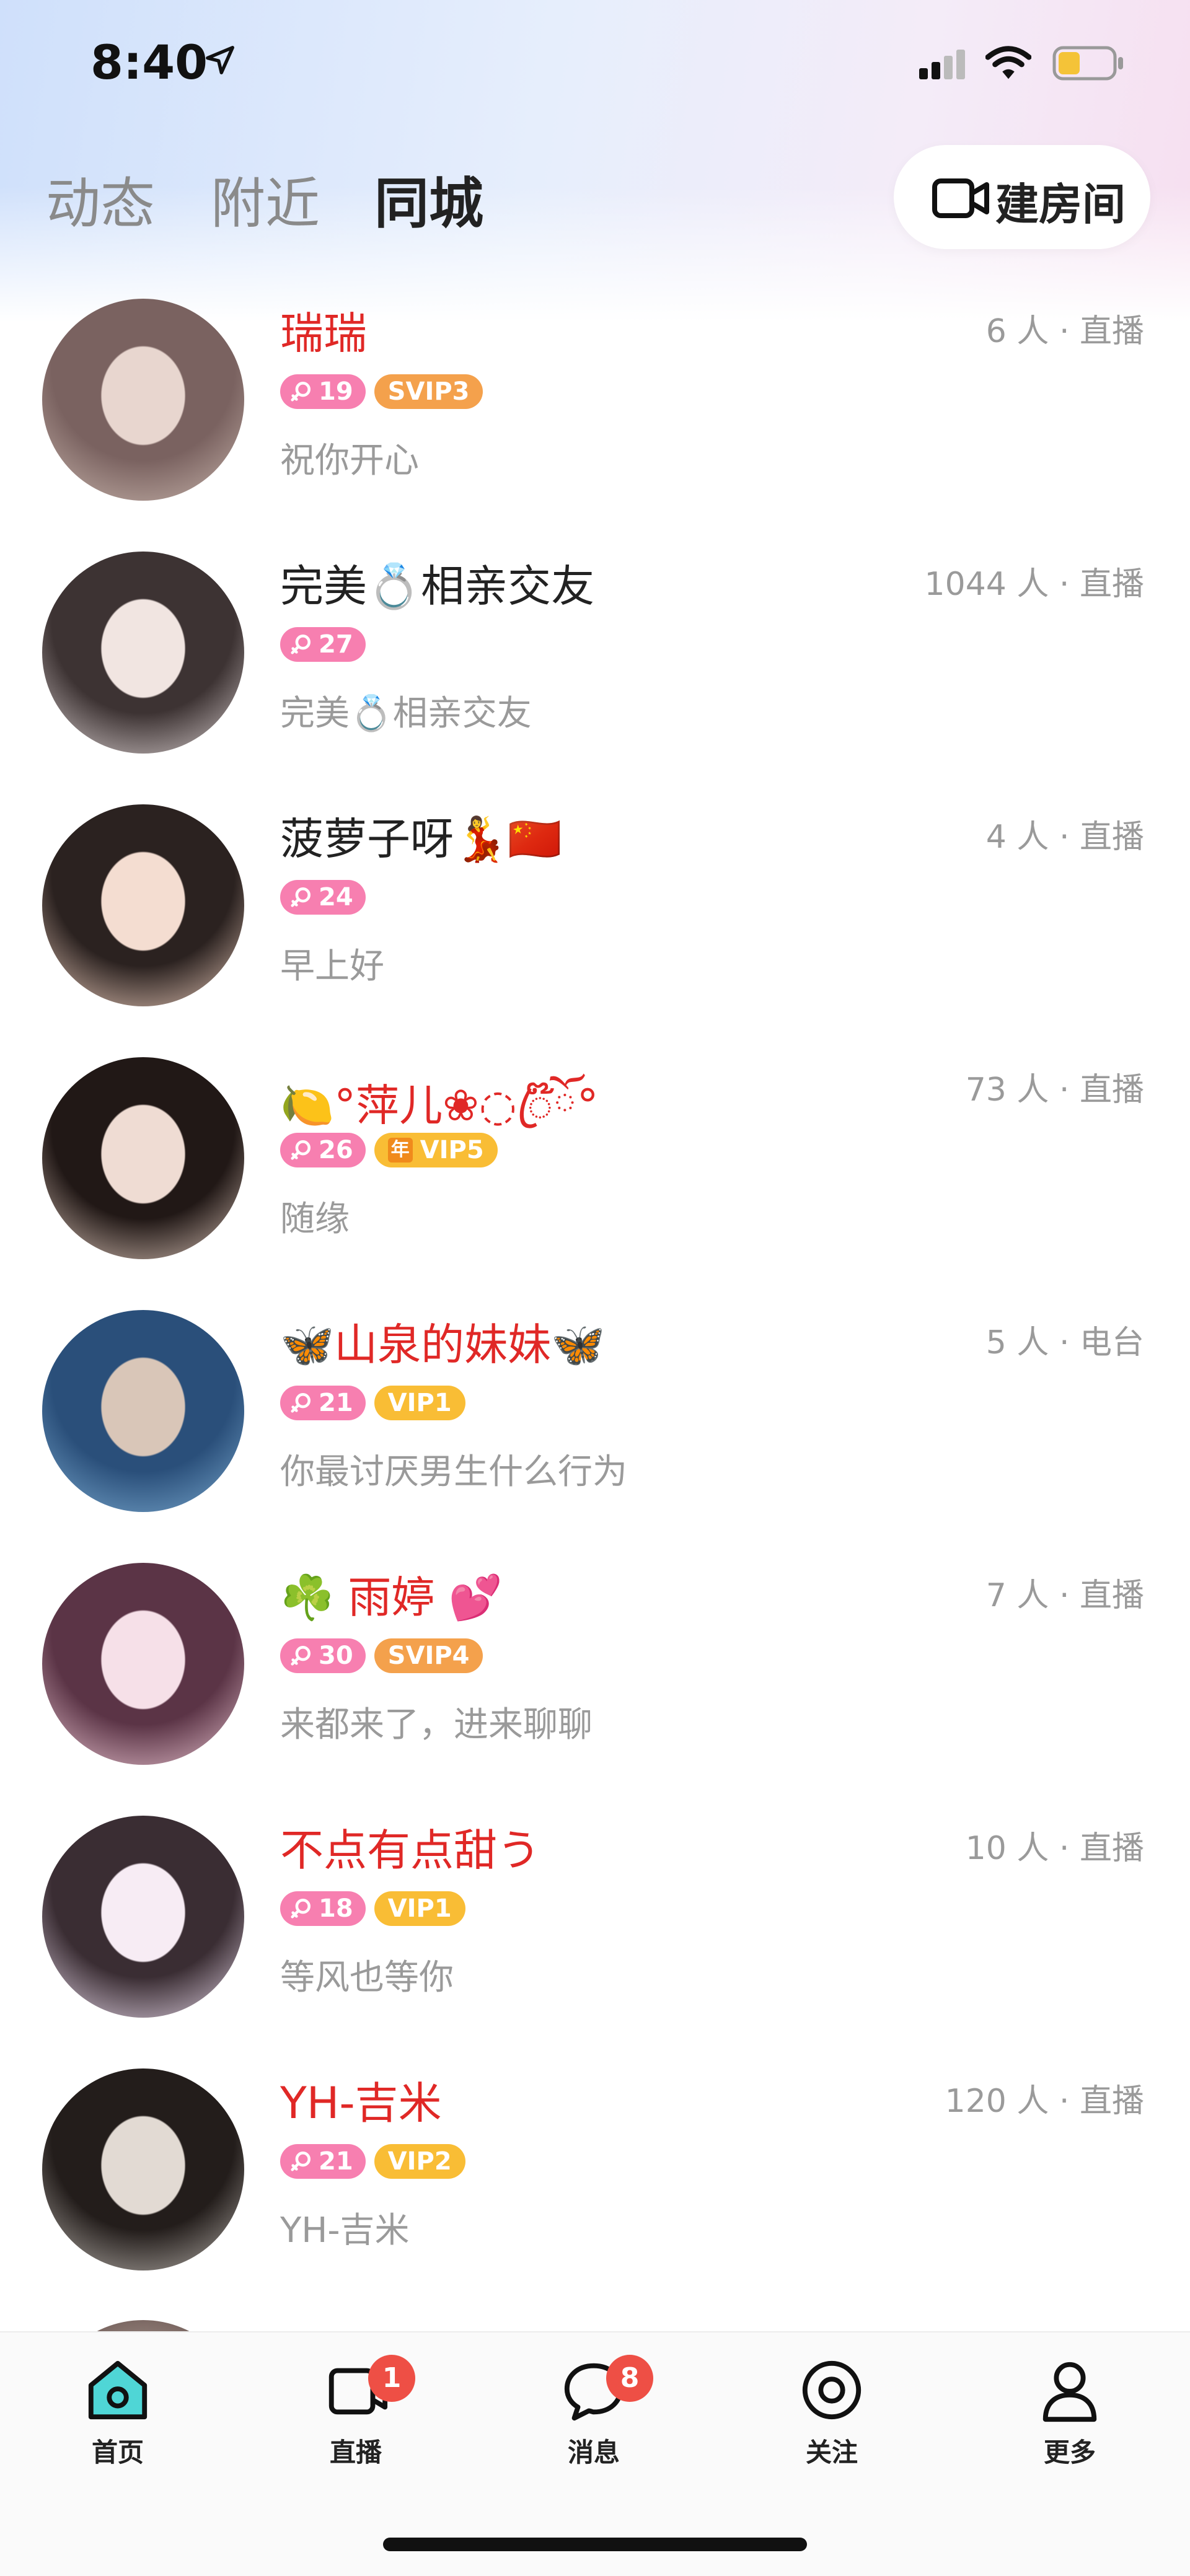  I want to click on badges: 26 年 VIP5, so click(389, 1151).